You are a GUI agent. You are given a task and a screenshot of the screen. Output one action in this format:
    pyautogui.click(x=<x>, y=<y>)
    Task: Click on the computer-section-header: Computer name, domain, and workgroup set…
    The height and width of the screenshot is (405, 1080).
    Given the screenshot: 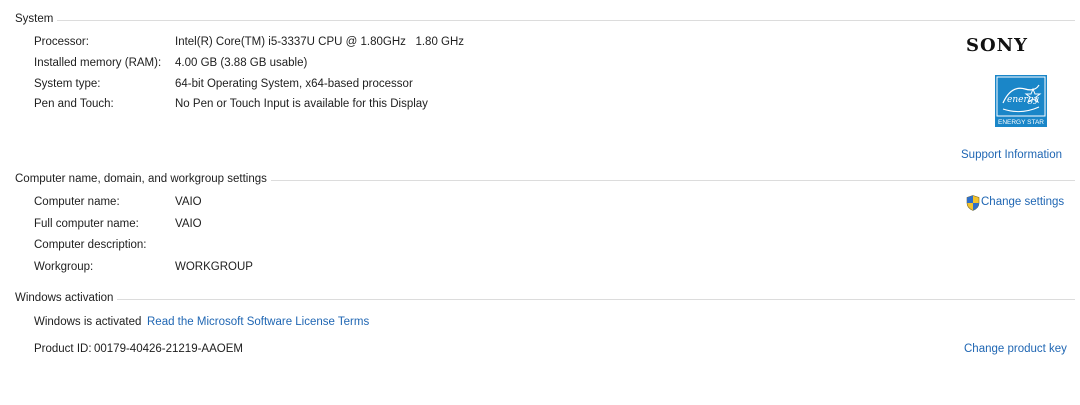 What is the action you would take?
    pyautogui.click(x=545, y=180)
    